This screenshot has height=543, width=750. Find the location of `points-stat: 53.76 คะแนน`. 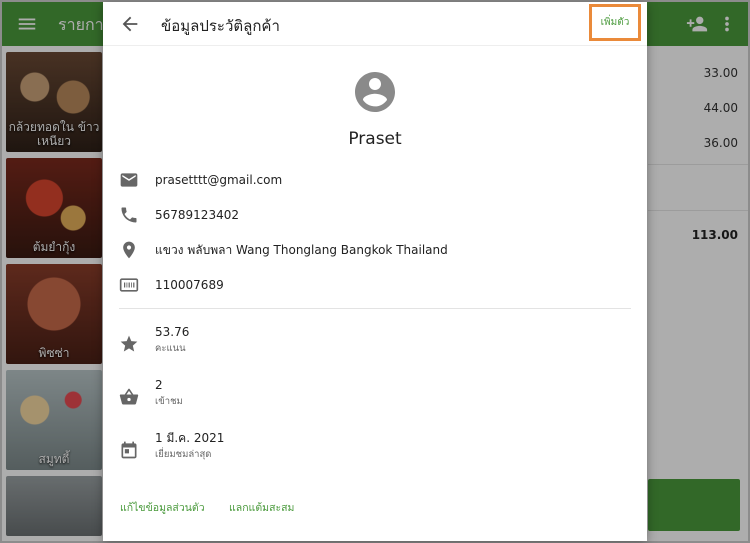

points-stat: 53.76 คะแนน is located at coordinates (154, 340).